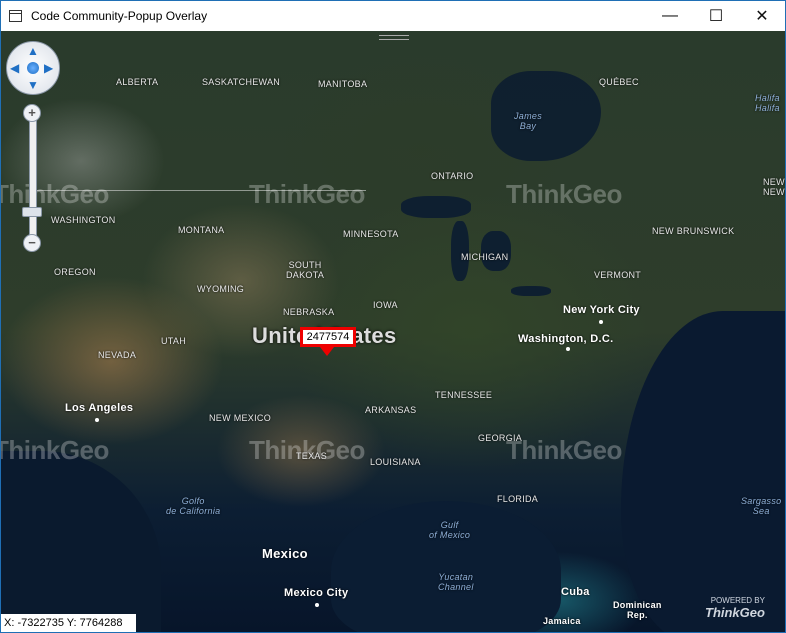  I want to click on thinkgeo-logo: POWERED BY ThinkGeo, so click(735, 608).